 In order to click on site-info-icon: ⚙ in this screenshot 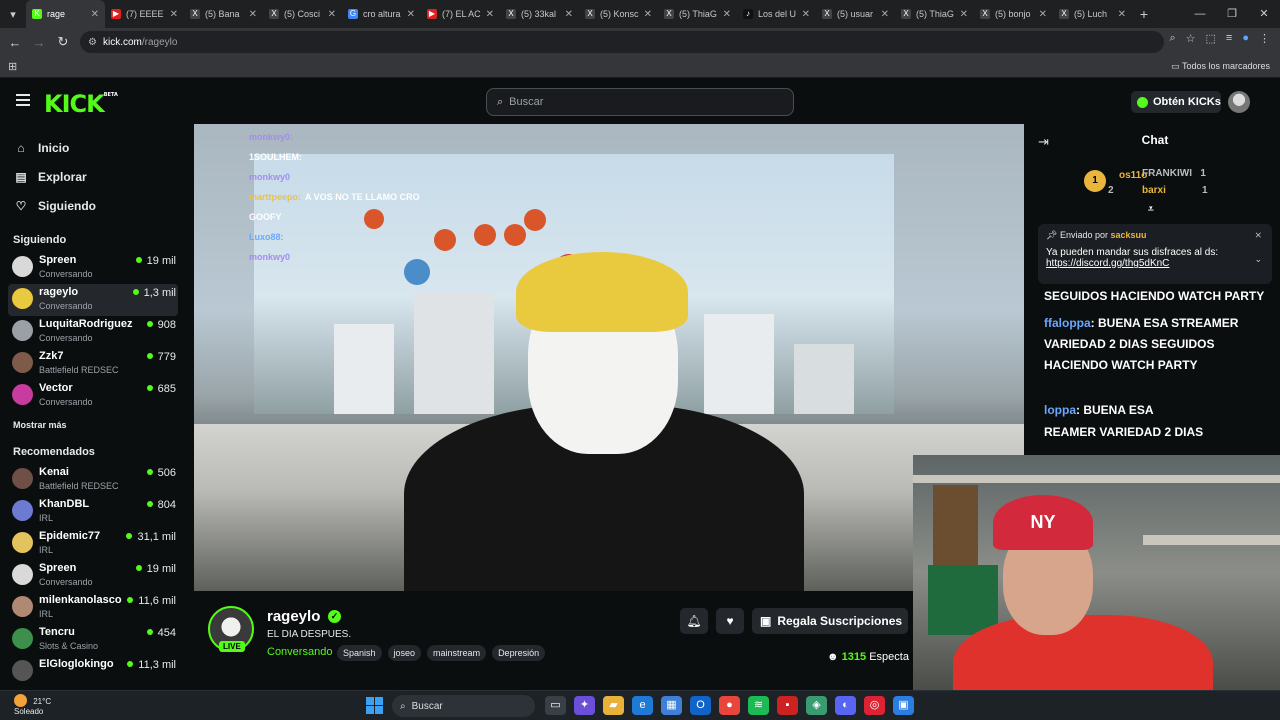, I will do `click(92, 42)`.